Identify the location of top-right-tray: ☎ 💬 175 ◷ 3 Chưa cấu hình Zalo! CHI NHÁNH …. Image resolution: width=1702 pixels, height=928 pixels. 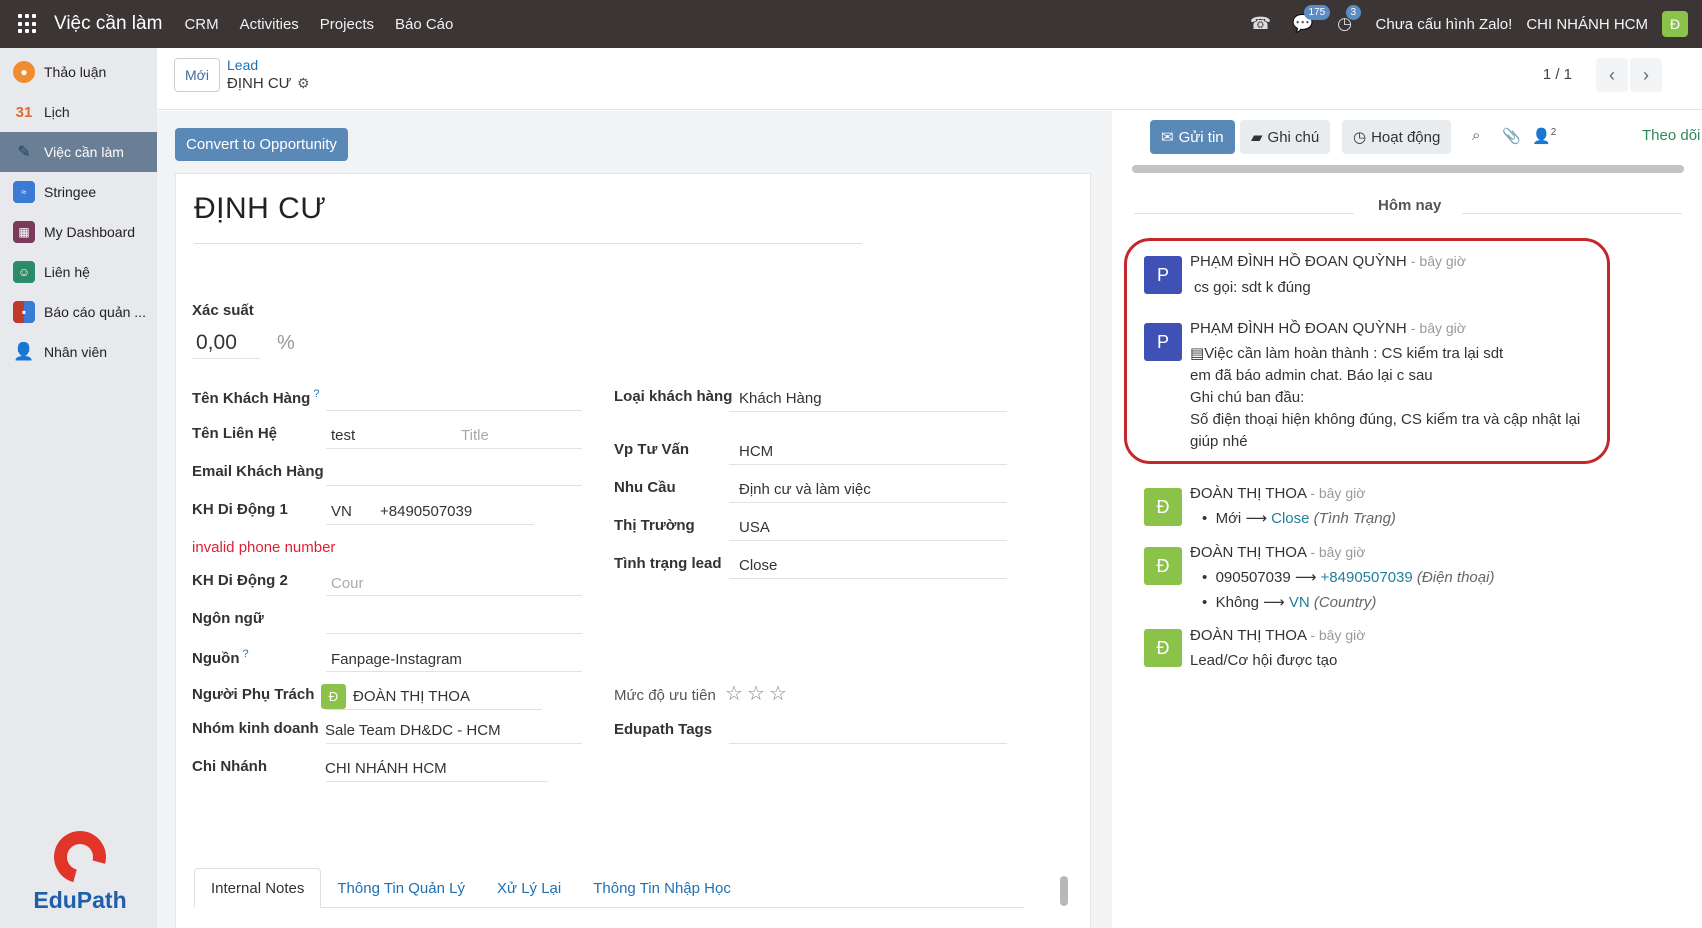
(1476, 24).